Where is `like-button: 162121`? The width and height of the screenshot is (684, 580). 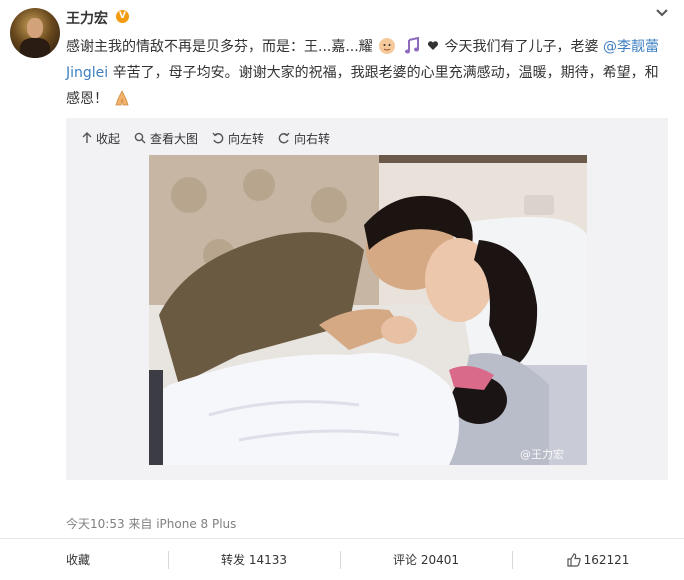
like-button: 162121 is located at coordinates (598, 559).